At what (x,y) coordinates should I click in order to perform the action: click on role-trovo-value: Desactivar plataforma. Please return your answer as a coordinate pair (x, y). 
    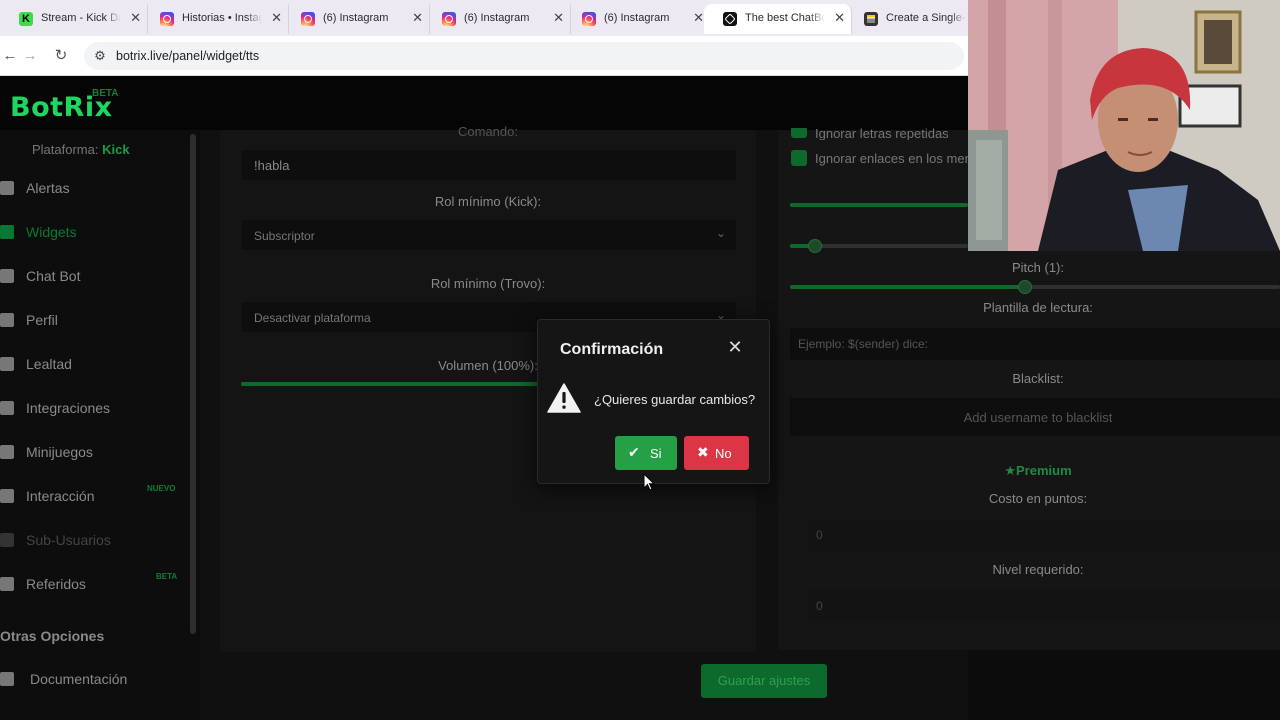
    Looking at the image, I should click on (312, 318).